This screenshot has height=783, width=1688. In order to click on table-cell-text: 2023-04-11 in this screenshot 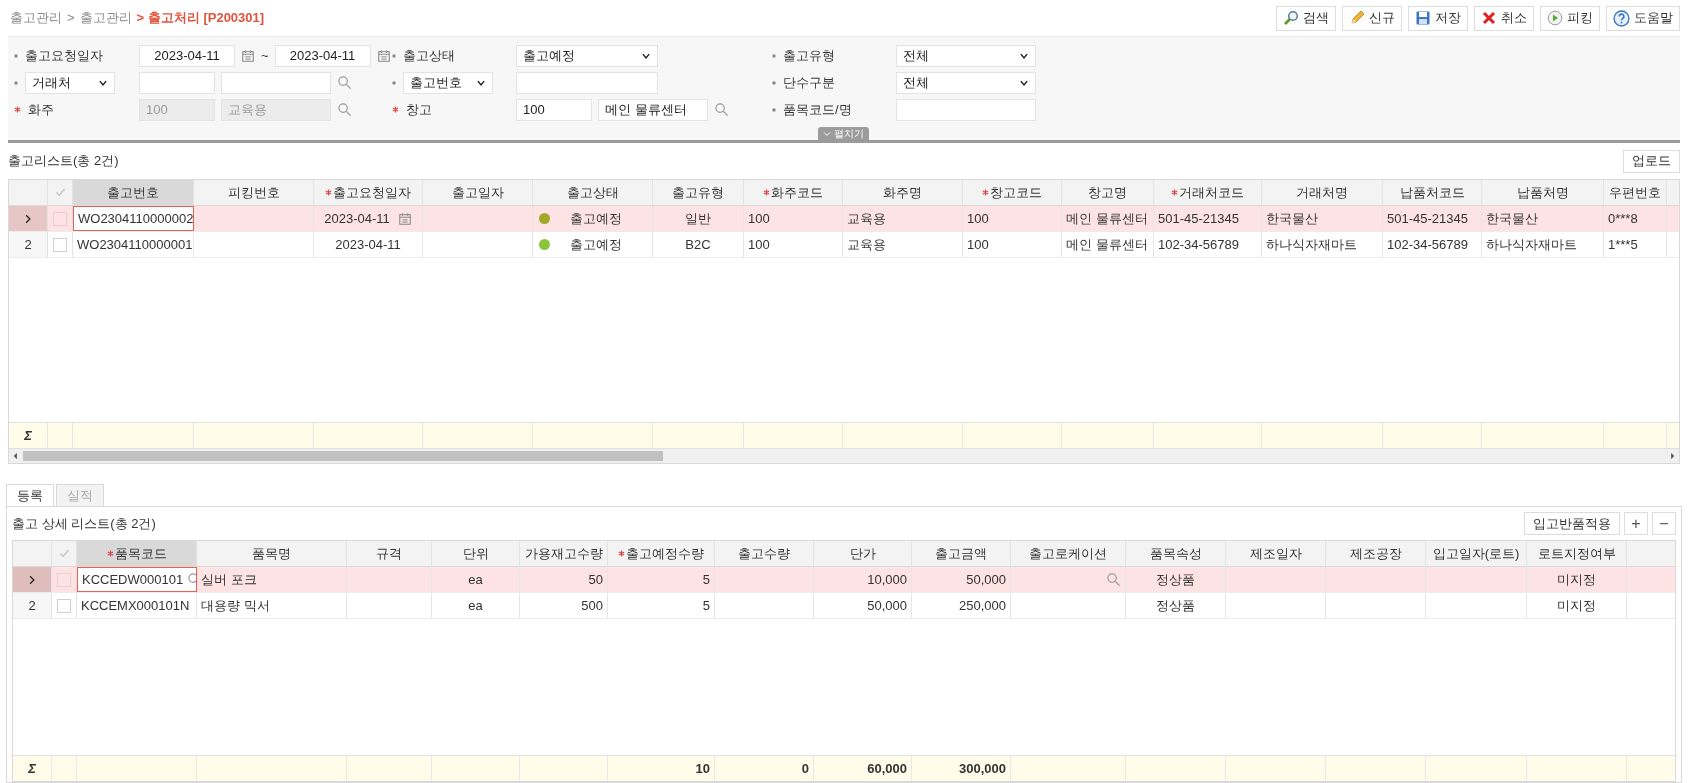, I will do `click(368, 244)`.